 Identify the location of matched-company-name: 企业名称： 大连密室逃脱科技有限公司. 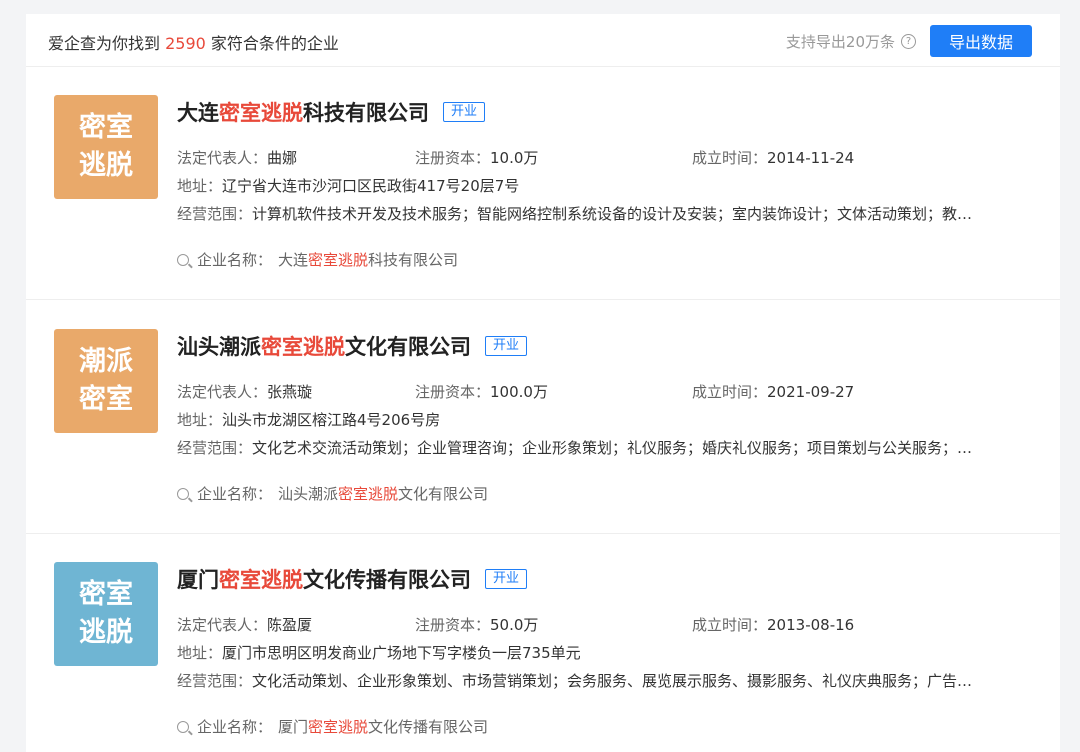
(317, 259).